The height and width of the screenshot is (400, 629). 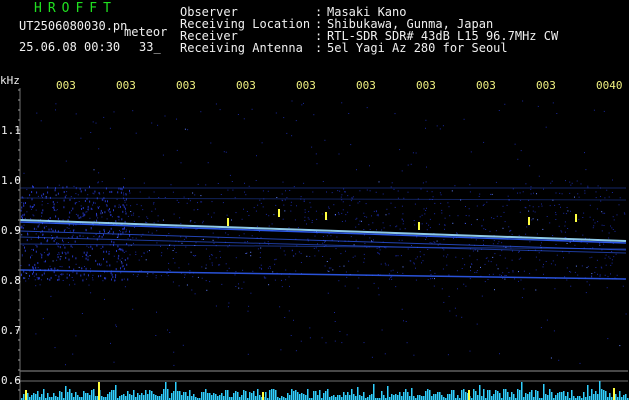 What do you see at coordinates (75, 8) in the screenshot?
I see `app-title: HROFFT` at bounding box center [75, 8].